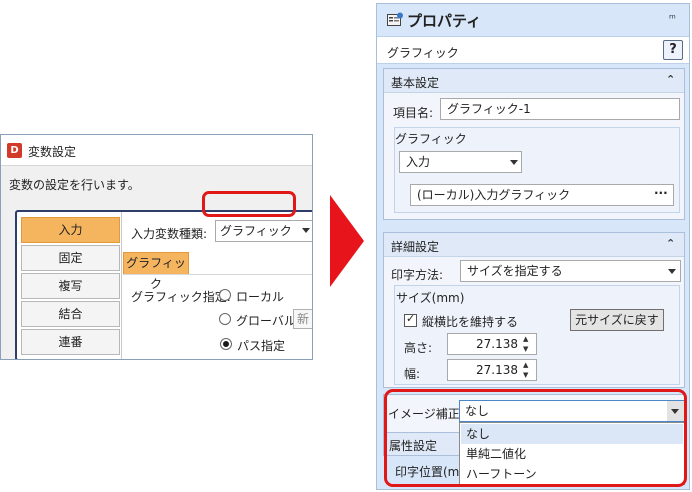 The image size is (692, 492). What do you see at coordinates (169, 234) in the screenshot?
I see `input-var-type-label: 入力変数種類:` at bounding box center [169, 234].